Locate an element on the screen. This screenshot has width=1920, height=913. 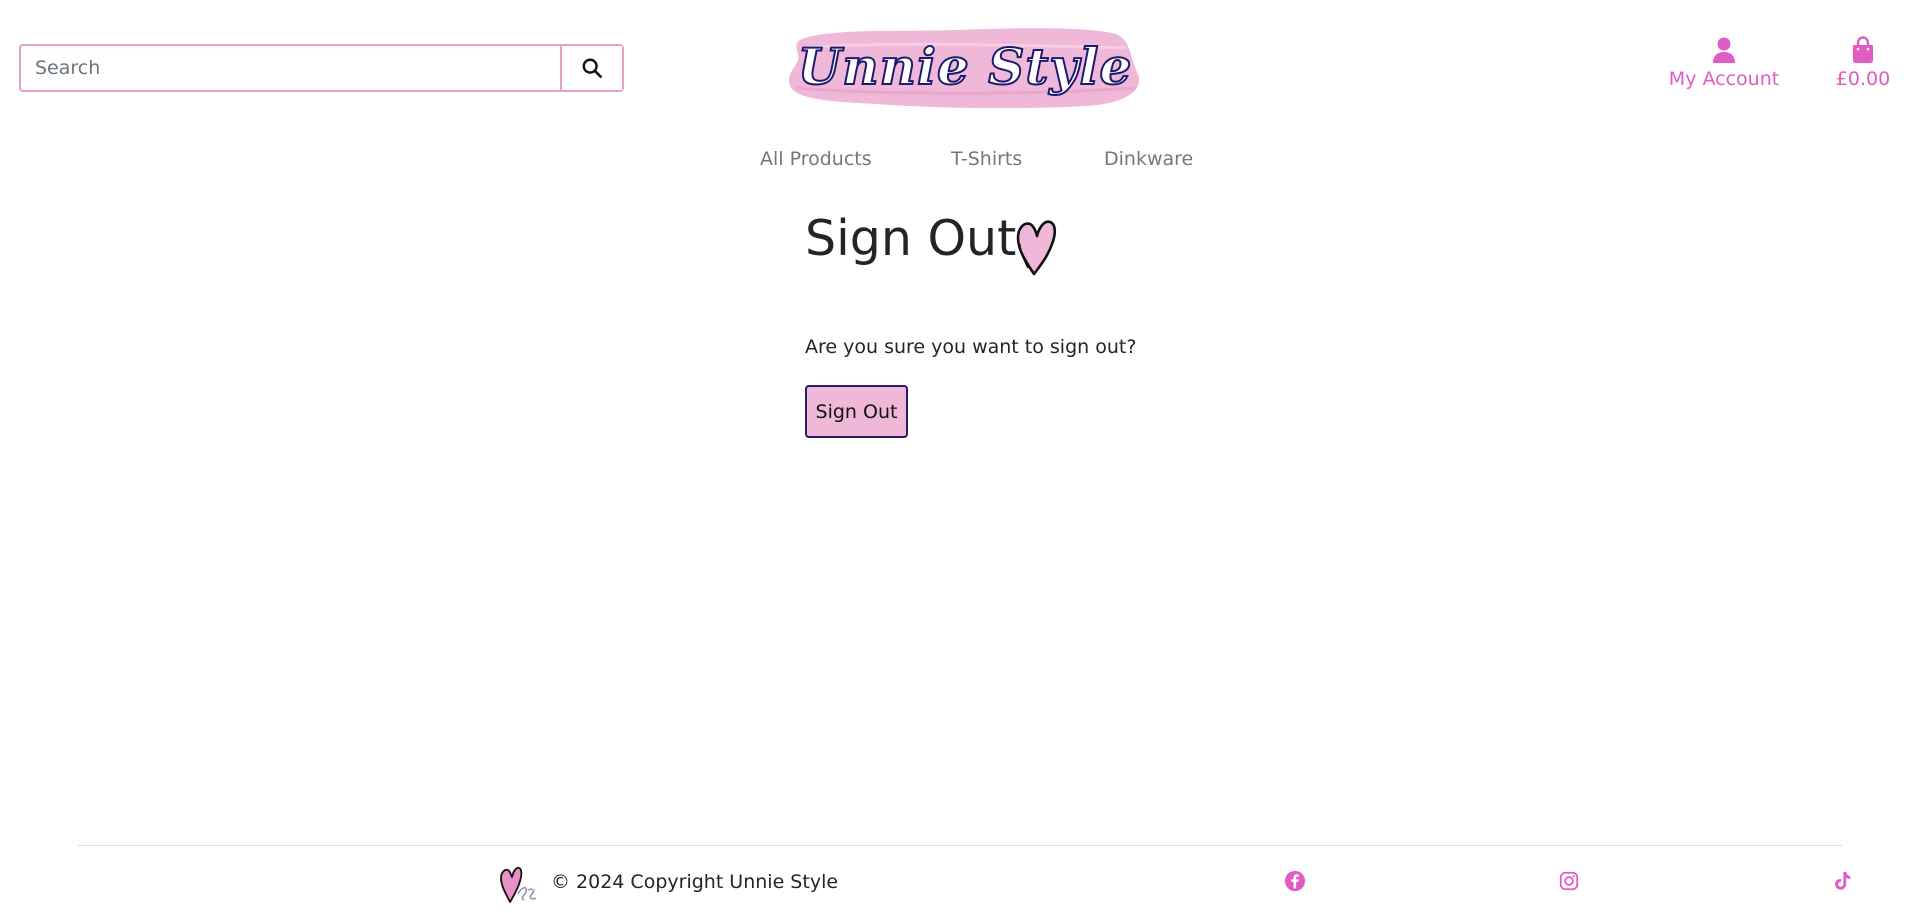
search-form is located at coordinates (321, 68).